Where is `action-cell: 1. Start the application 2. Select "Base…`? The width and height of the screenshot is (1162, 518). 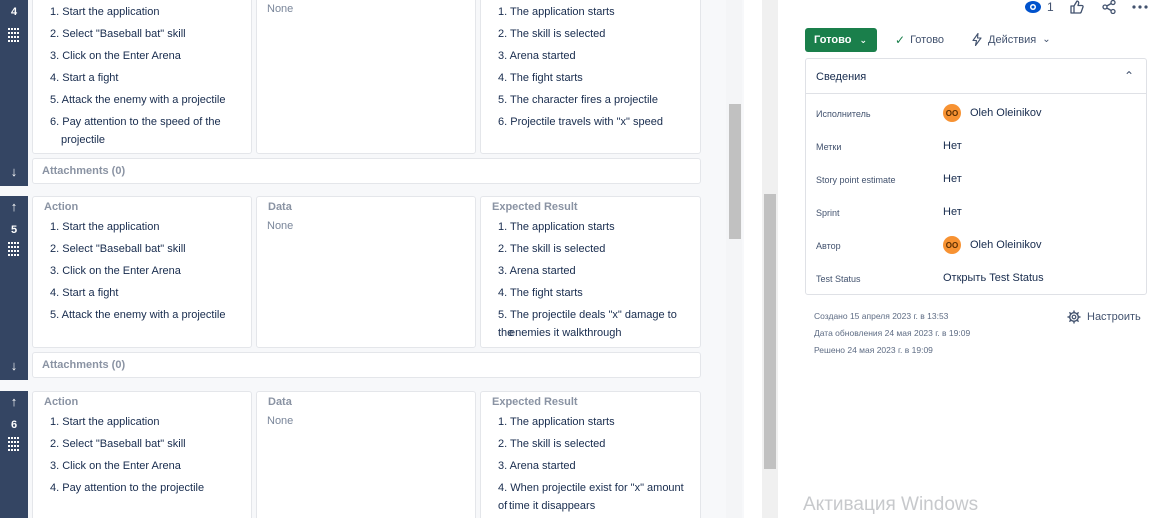 action-cell: 1. Start the application 2. Select "Base… is located at coordinates (142, 77).